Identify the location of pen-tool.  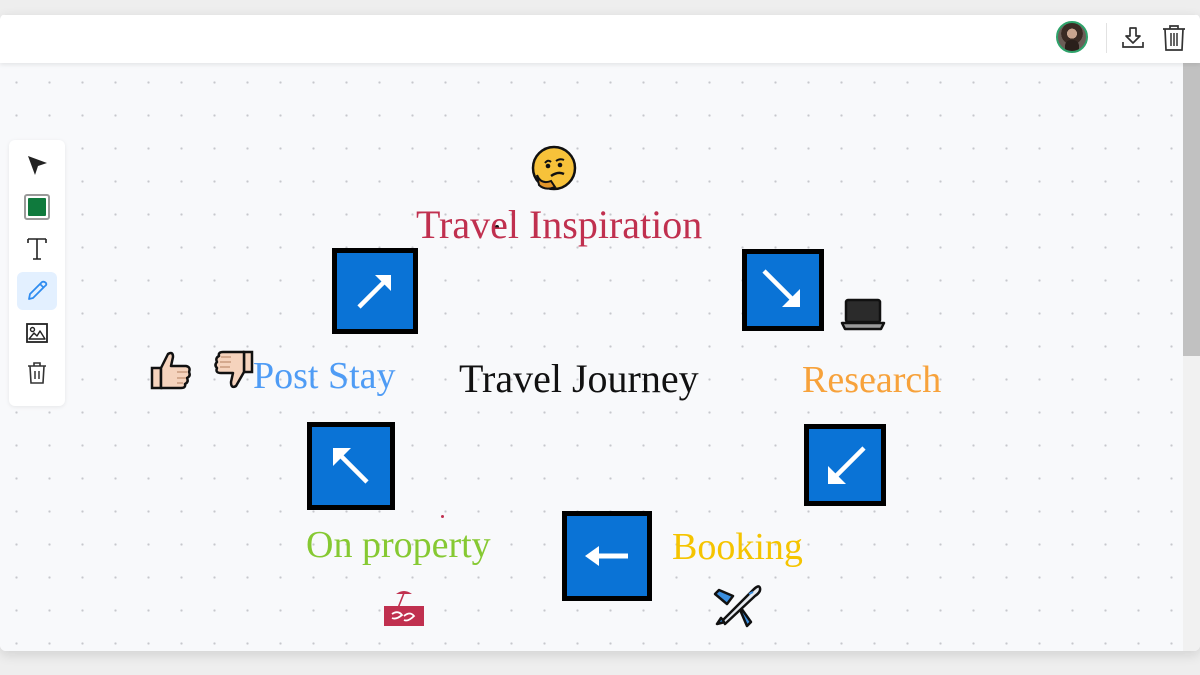
(37, 291).